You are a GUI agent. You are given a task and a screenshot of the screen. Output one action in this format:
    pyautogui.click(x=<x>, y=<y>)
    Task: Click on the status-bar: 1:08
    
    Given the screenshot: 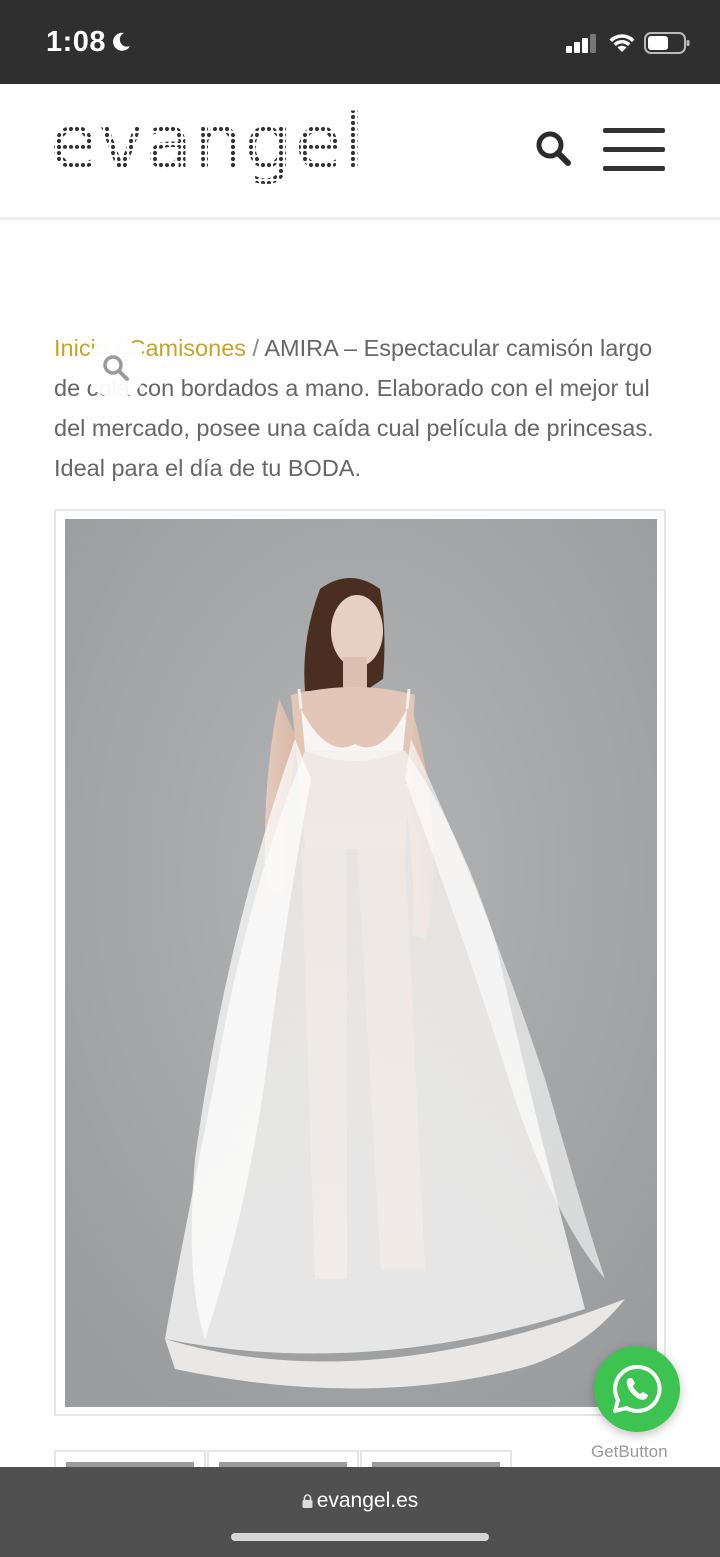 What is the action you would take?
    pyautogui.click(x=360, y=42)
    